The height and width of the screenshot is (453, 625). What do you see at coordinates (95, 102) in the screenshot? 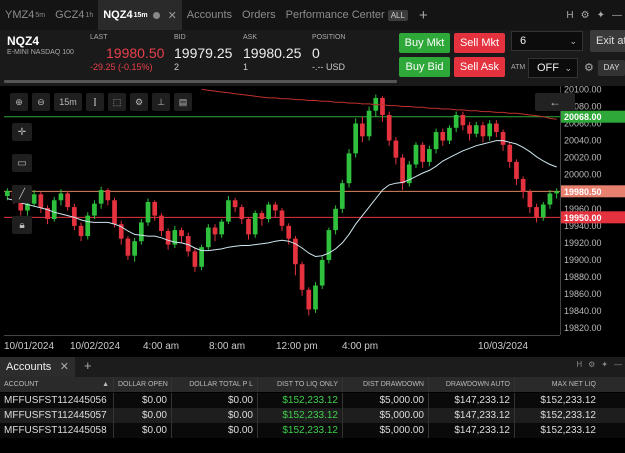
I see `chart-type-candles-icon: ⫿` at bounding box center [95, 102].